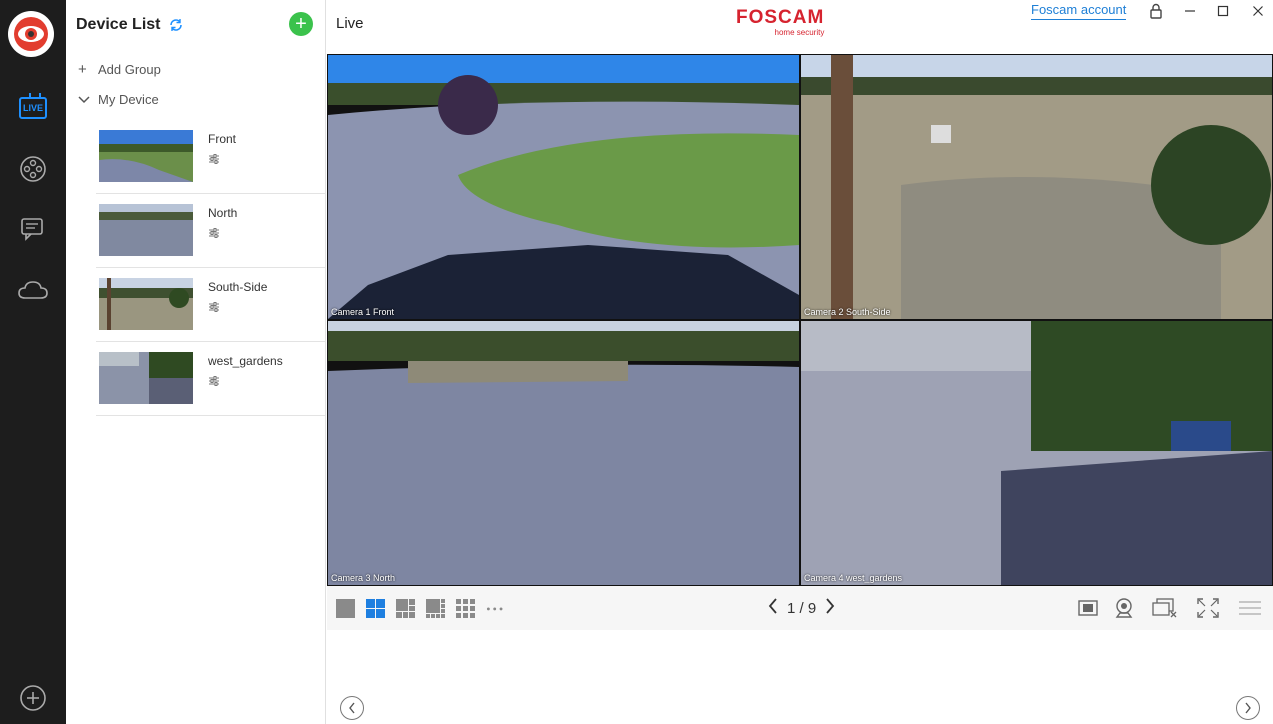 This screenshot has width=1273, height=724. I want to click on nav-cloud, so click(33, 290).